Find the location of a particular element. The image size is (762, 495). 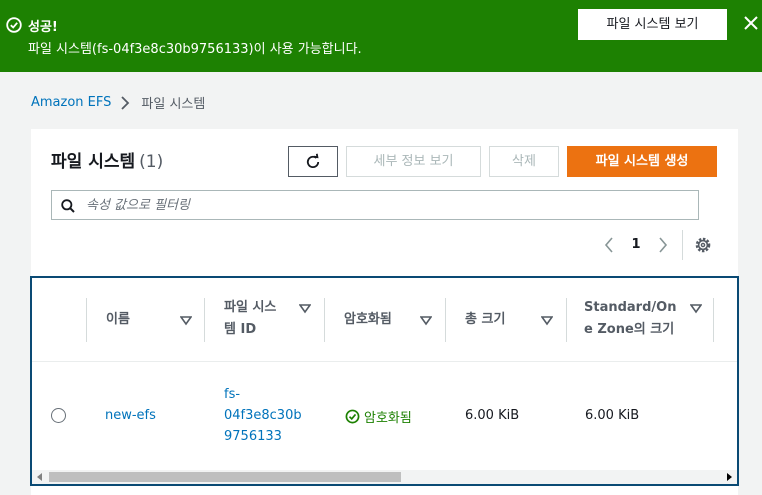

success-check-icon is located at coordinates (14, 25).